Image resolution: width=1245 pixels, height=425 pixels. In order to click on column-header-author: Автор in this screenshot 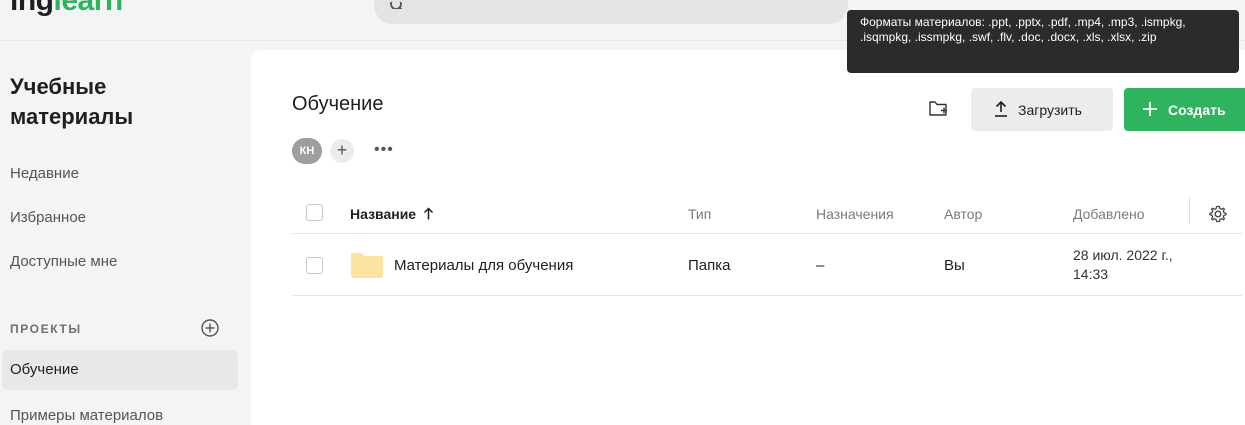, I will do `click(963, 214)`.